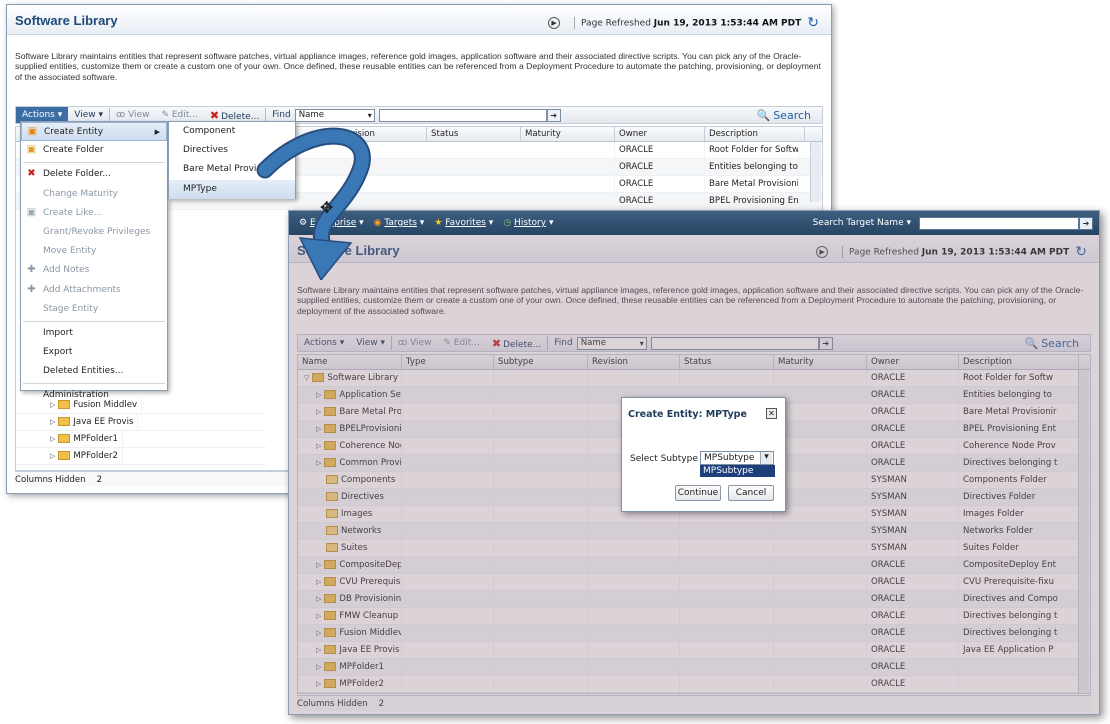 The width and height of the screenshot is (1110, 724). Describe the element at coordinates (1086, 223) in the screenshot. I see `search-target-go-button: ➔` at that location.